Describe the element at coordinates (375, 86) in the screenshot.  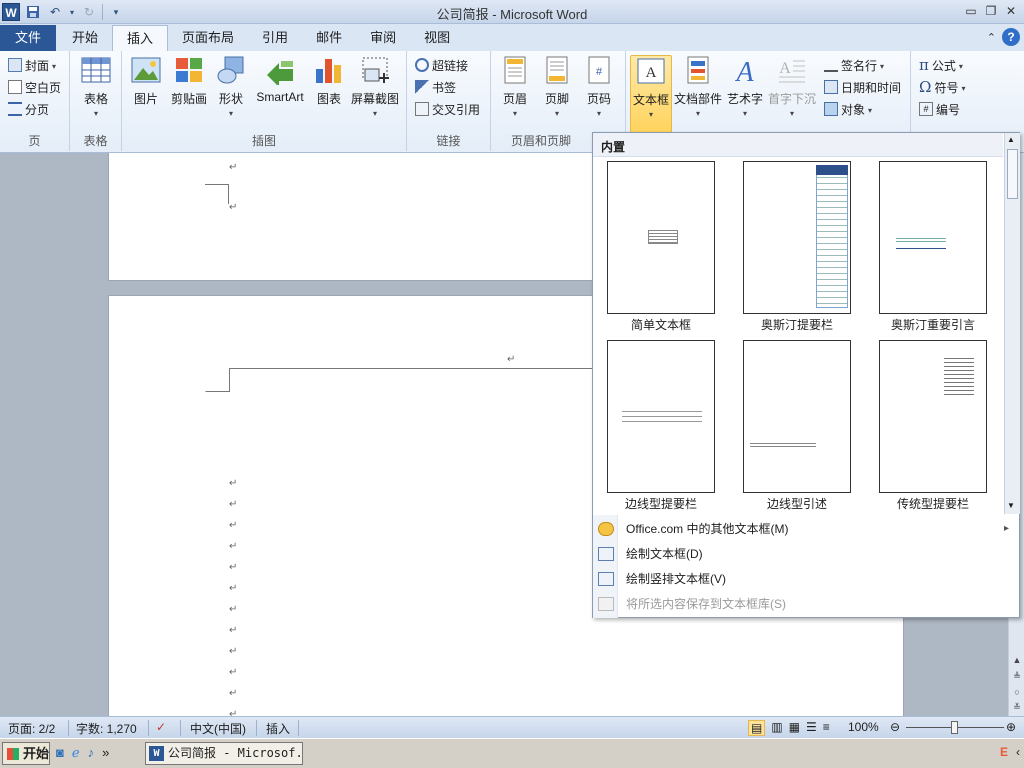
I see `screenshot-button: 屏幕截图 ▾` at that location.